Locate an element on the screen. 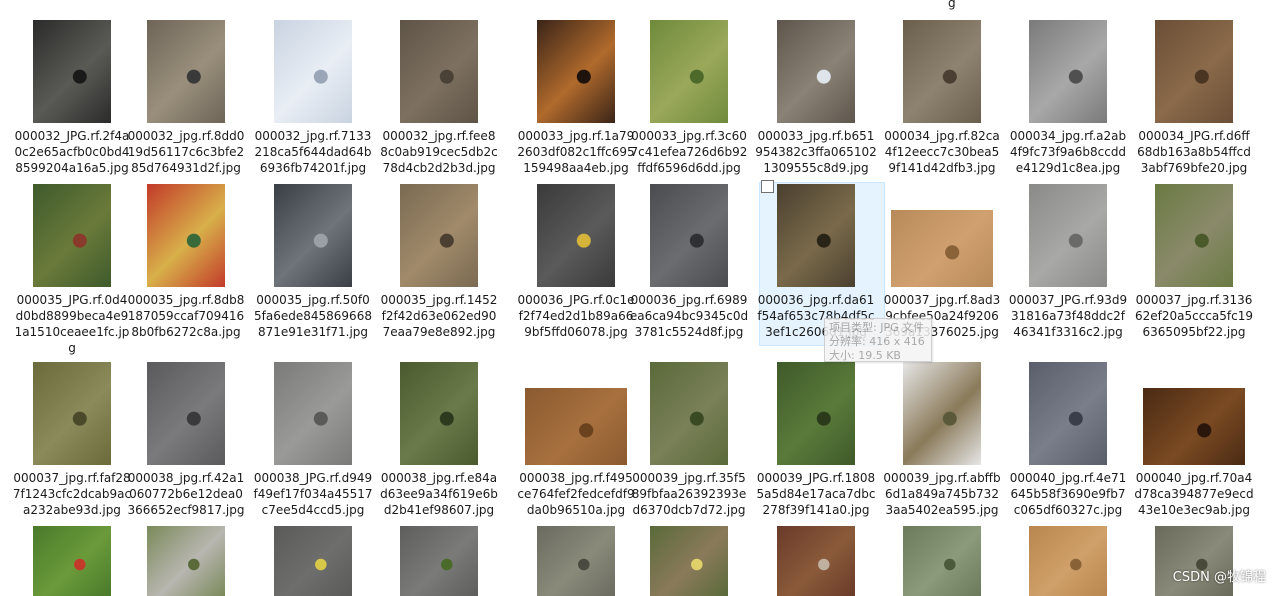 The height and width of the screenshot is (596, 1280). file-name-line: da0b96510a.jpg is located at coordinates (576, 510).